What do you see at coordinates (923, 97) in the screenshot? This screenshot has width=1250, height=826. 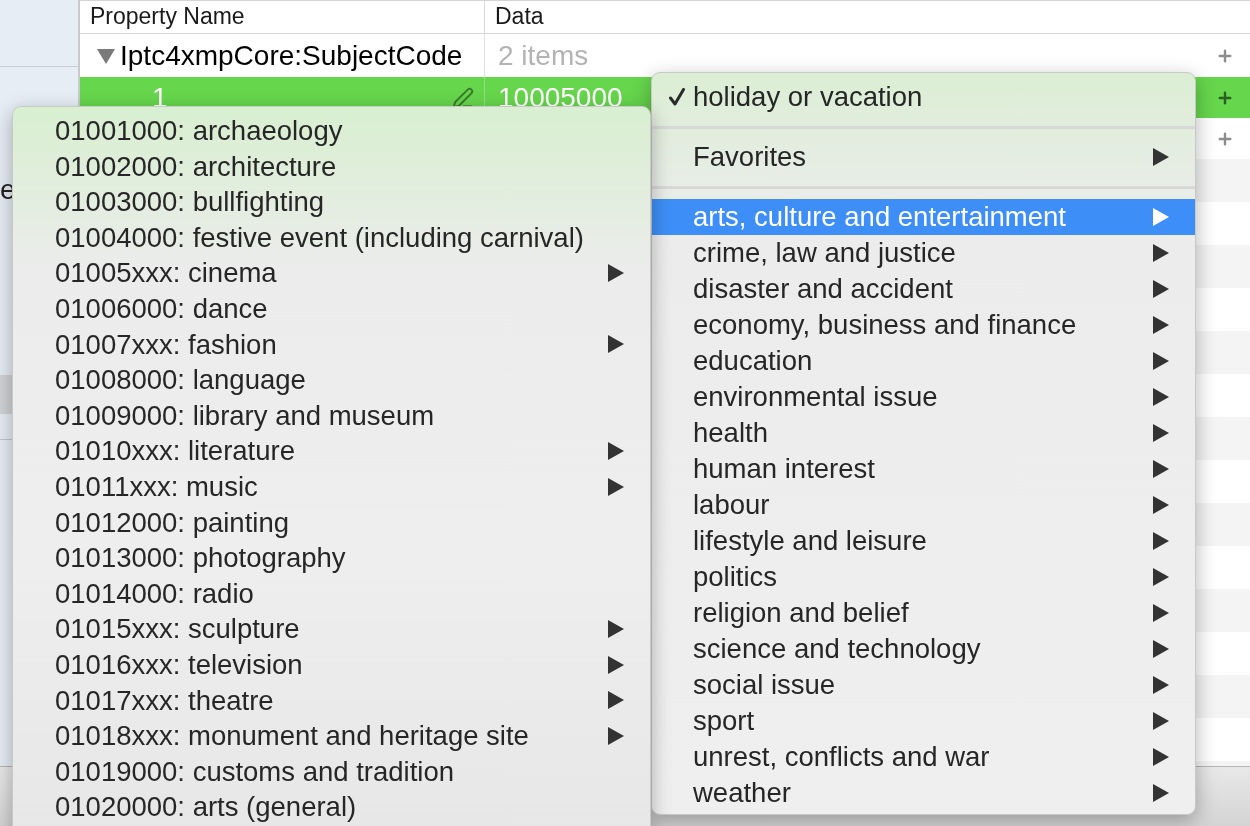 I see `menu-item: holiday or vacation` at bounding box center [923, 97].